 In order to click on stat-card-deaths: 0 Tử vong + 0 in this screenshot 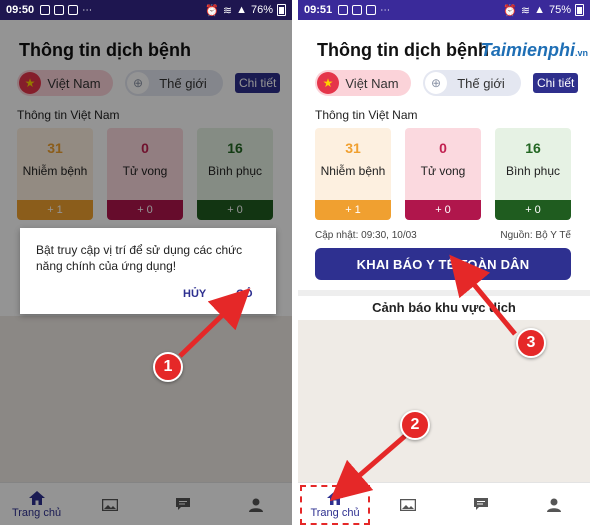, I will do `click(443, 174)`.